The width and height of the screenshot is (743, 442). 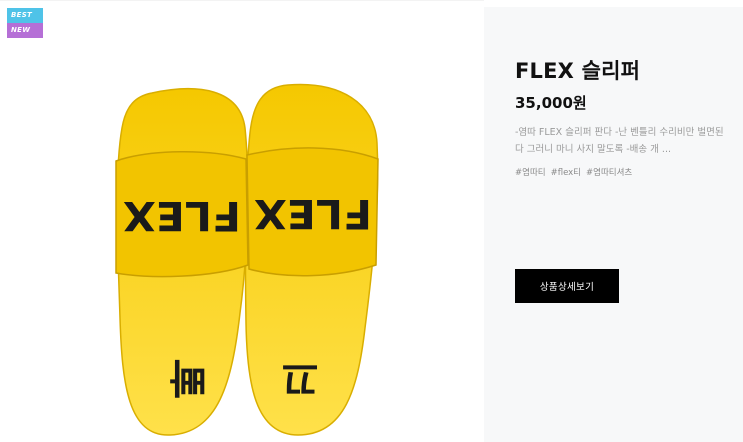 What do you see at coordinates (551, 103) in the screenshot?
I see `product-price: 35,000원` at bounding box center [551, 103].